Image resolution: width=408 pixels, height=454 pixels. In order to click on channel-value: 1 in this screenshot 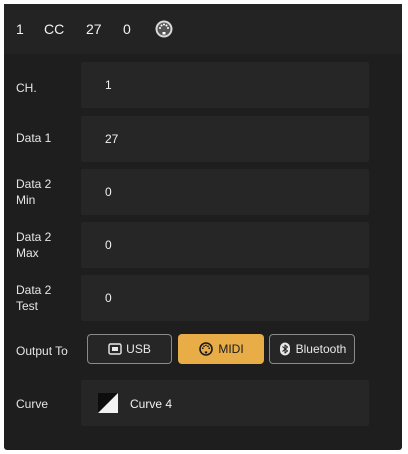, I will do `click(108, 85)`.